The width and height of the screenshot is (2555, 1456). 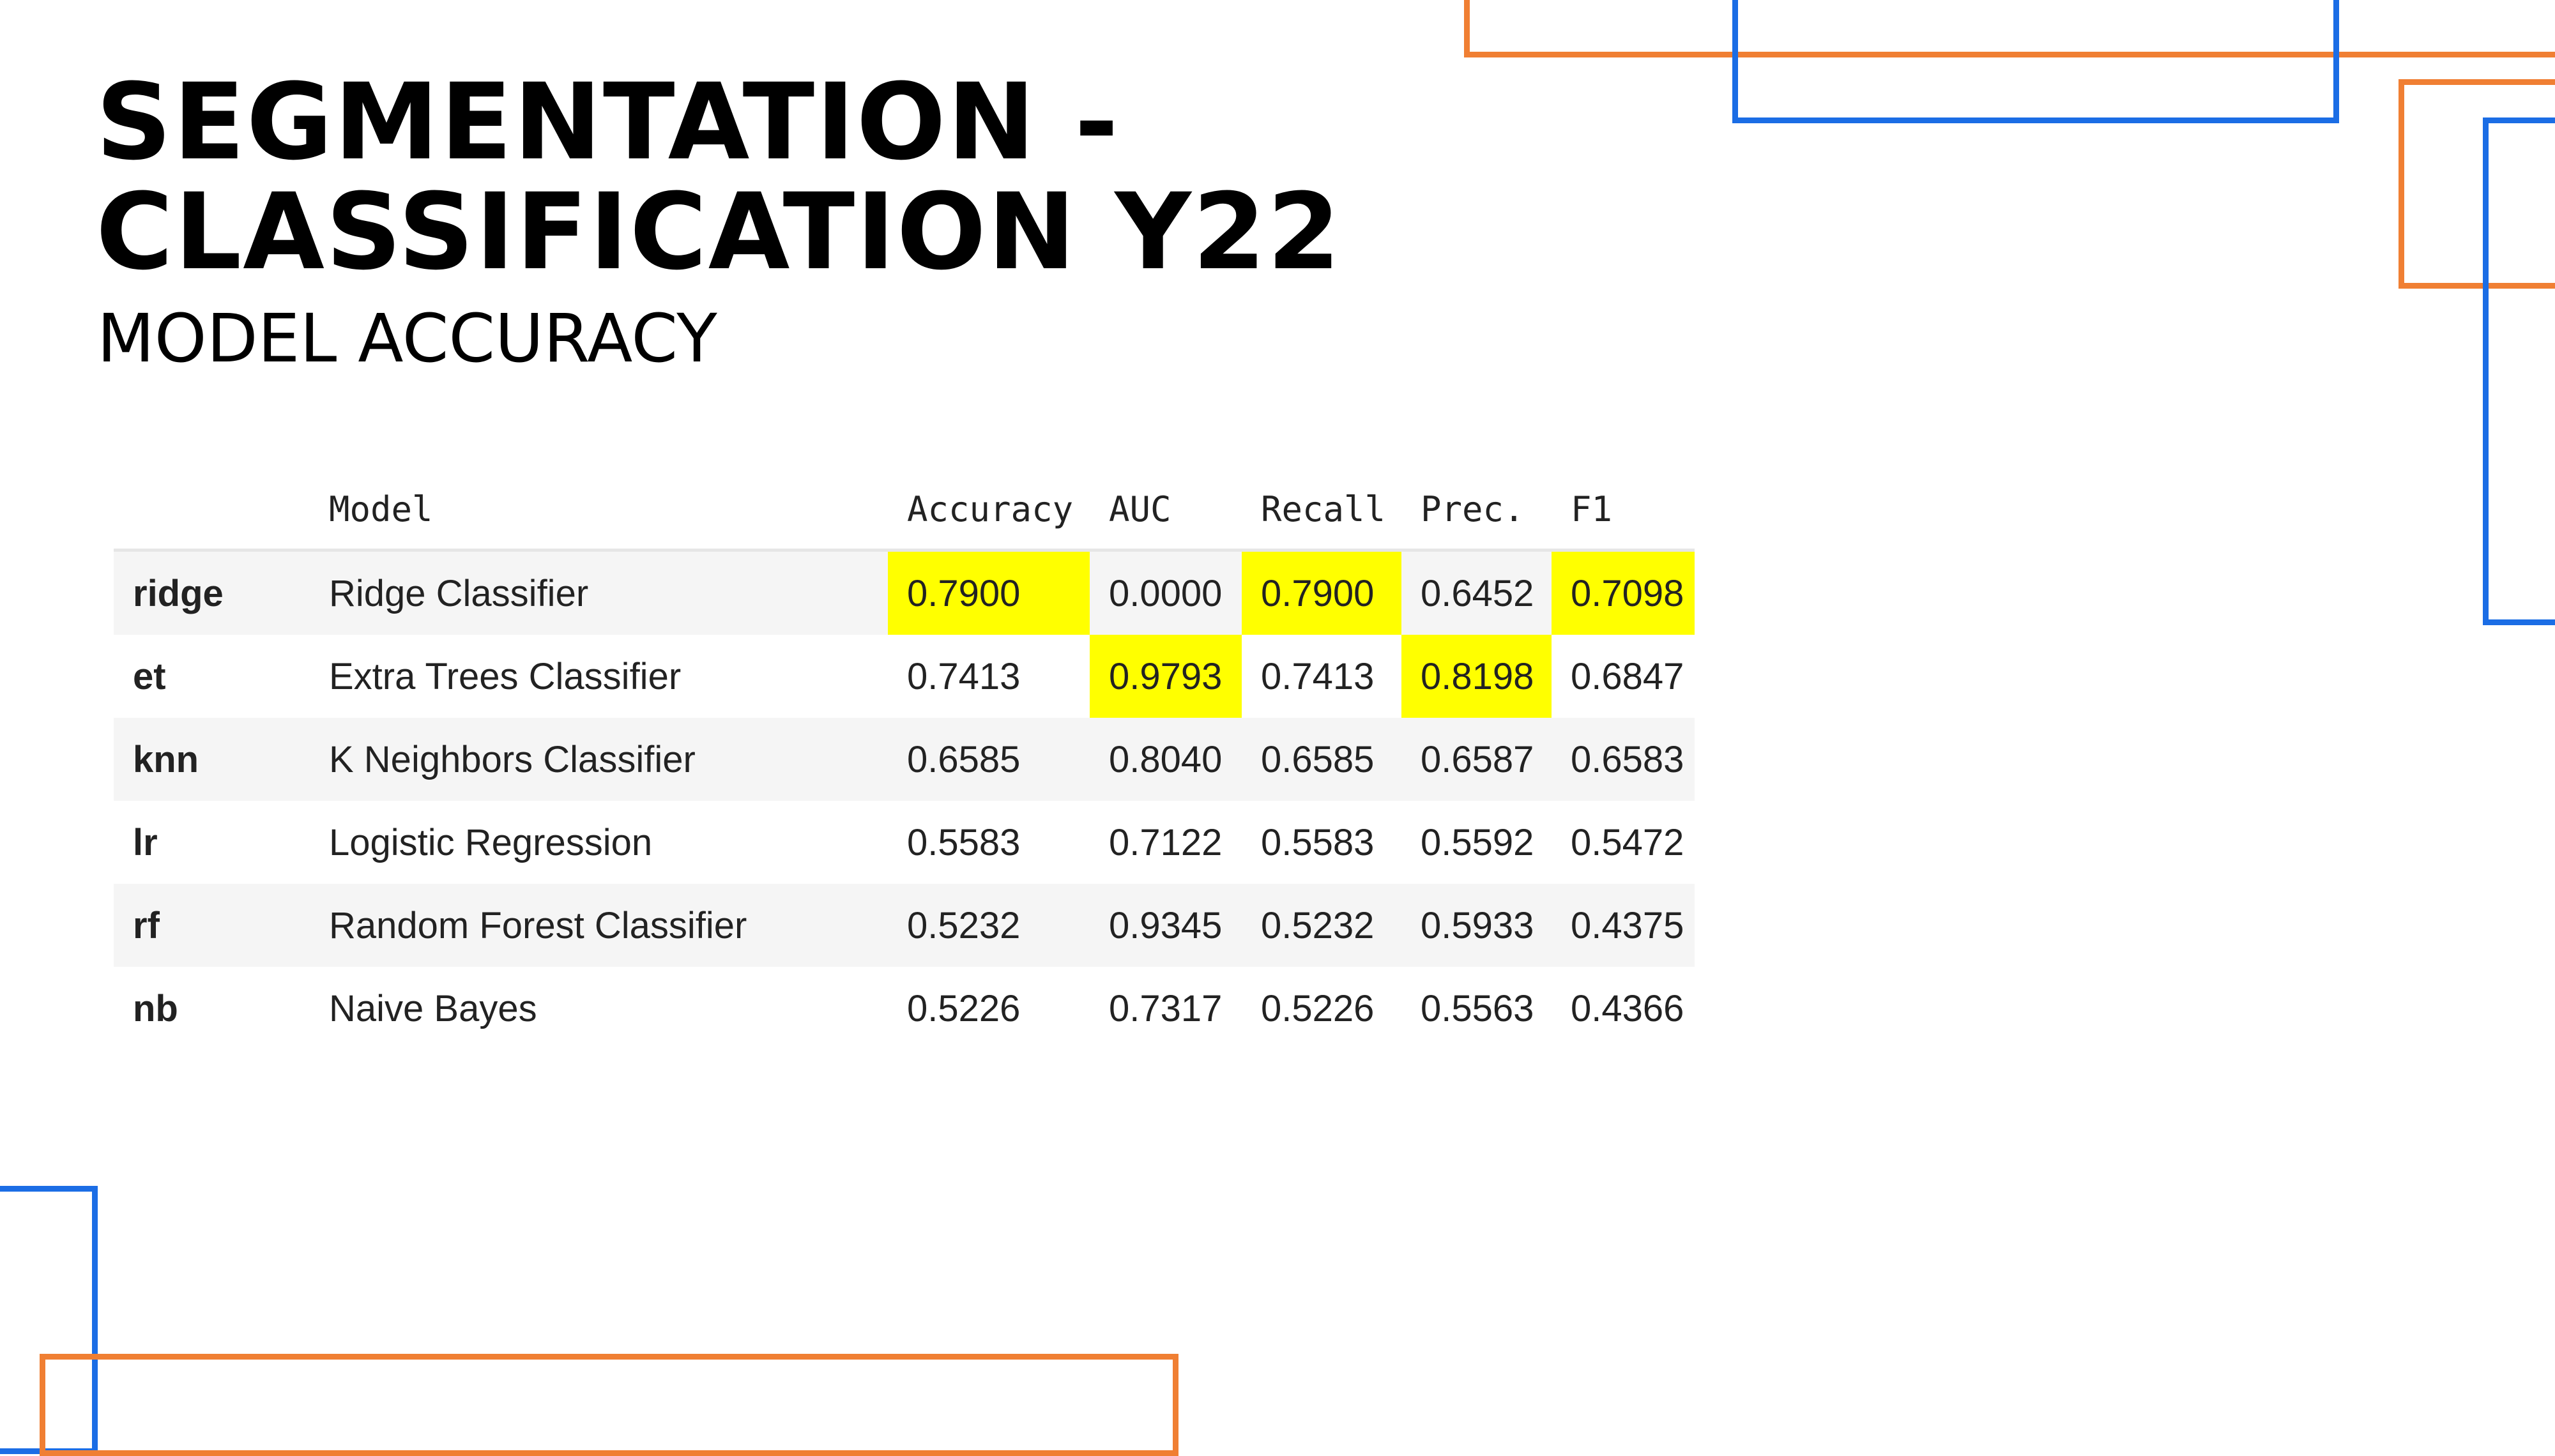 What do you see at coordinates (1624, 842) in the screenshot?
I see `f1-value: 0.5472` at bounding box center [1624, 842].